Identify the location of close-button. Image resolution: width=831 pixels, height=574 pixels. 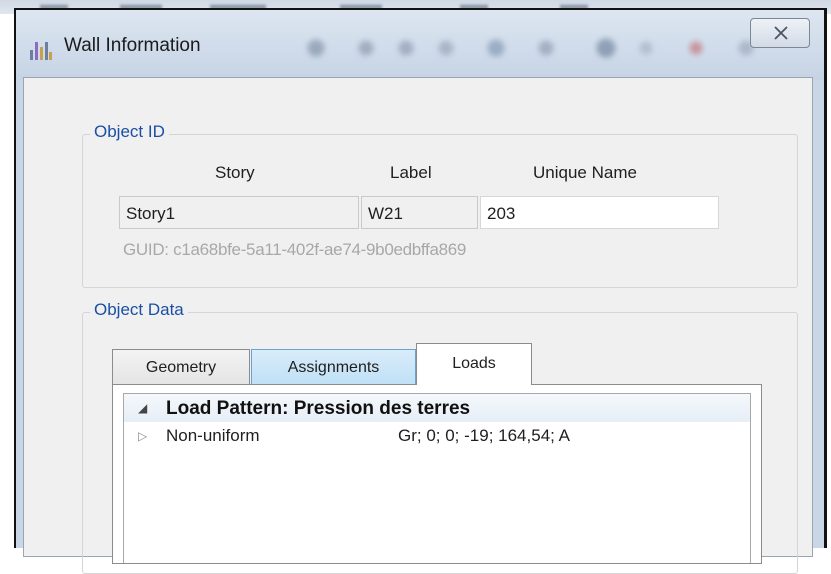
(780, 33).